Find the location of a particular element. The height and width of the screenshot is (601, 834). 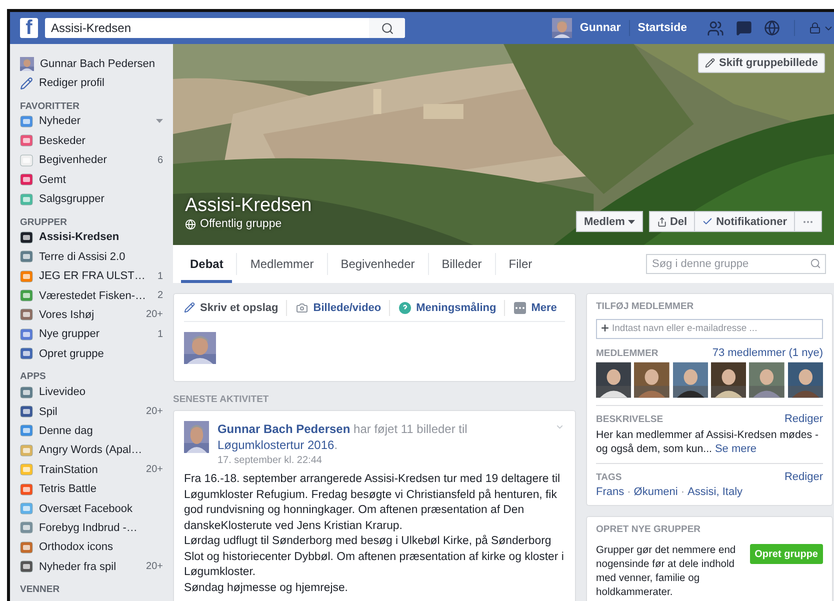

sidebar-item: TrainStation 20+ is located at coordinates (96, 470).